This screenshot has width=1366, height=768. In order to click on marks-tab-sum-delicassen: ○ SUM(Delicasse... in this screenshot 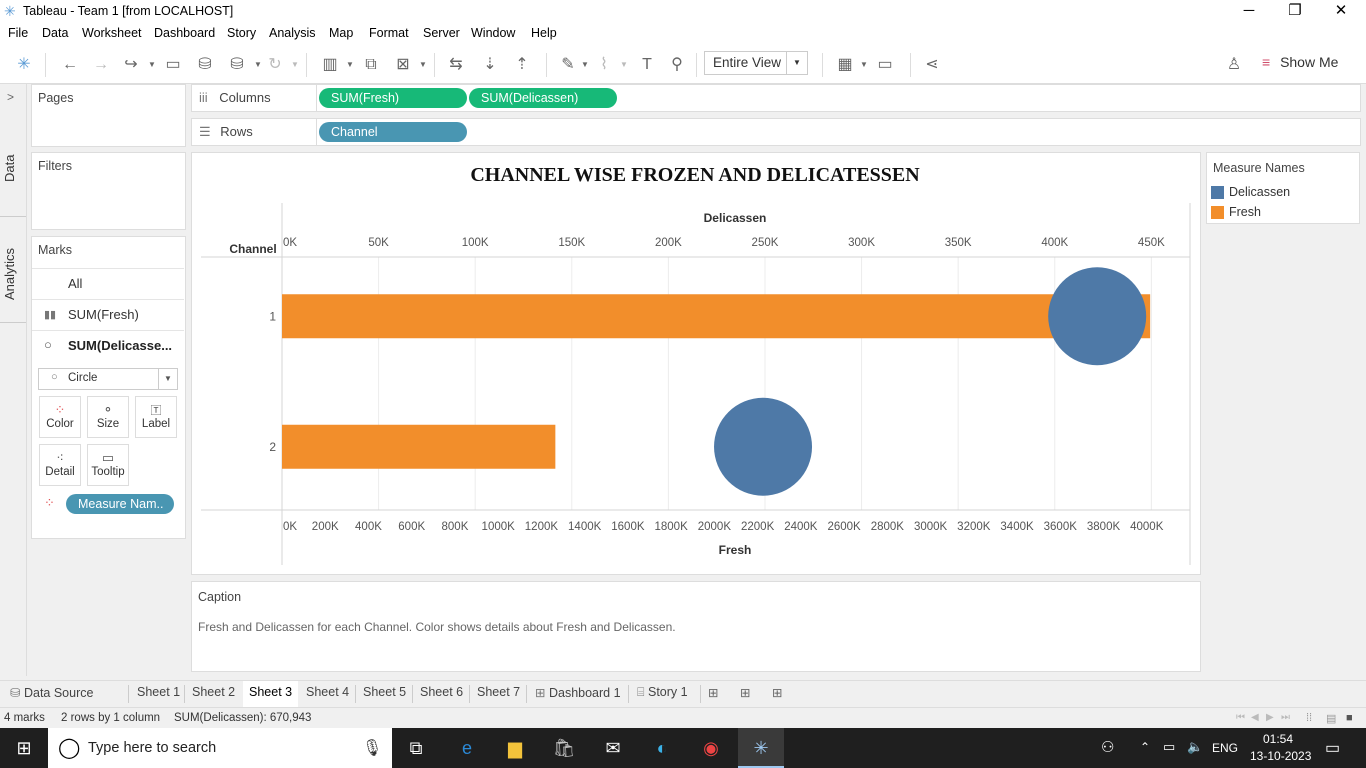, I will do `click(108, 345)`.